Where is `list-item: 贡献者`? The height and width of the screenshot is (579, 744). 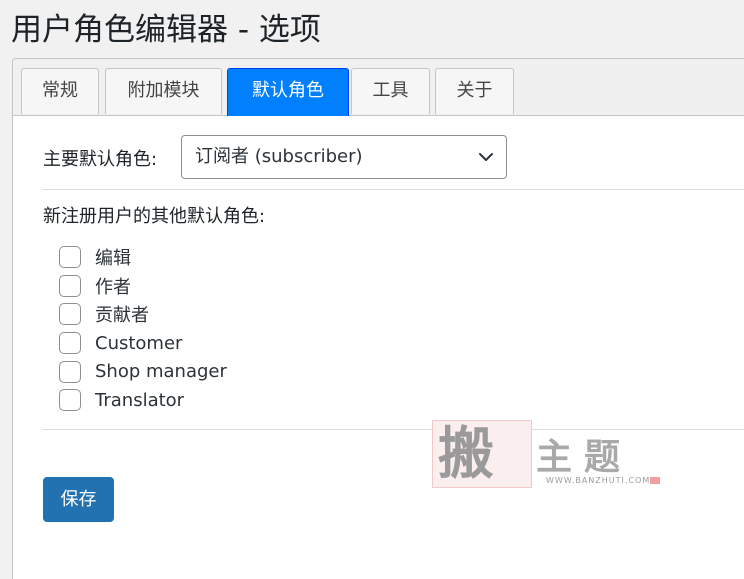 list-item: 贡献者 is located at coordinates (143, 314).